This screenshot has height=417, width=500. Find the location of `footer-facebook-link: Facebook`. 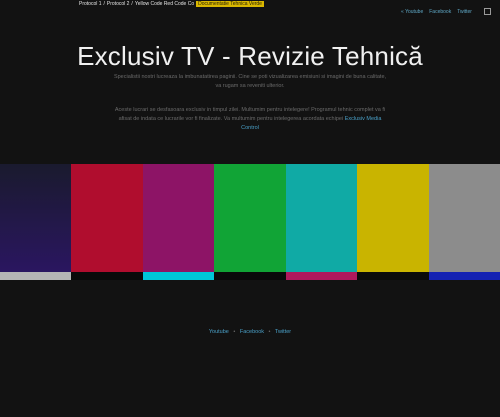

footer-facebook-link: Facebook is located at coordinates (252, 332).